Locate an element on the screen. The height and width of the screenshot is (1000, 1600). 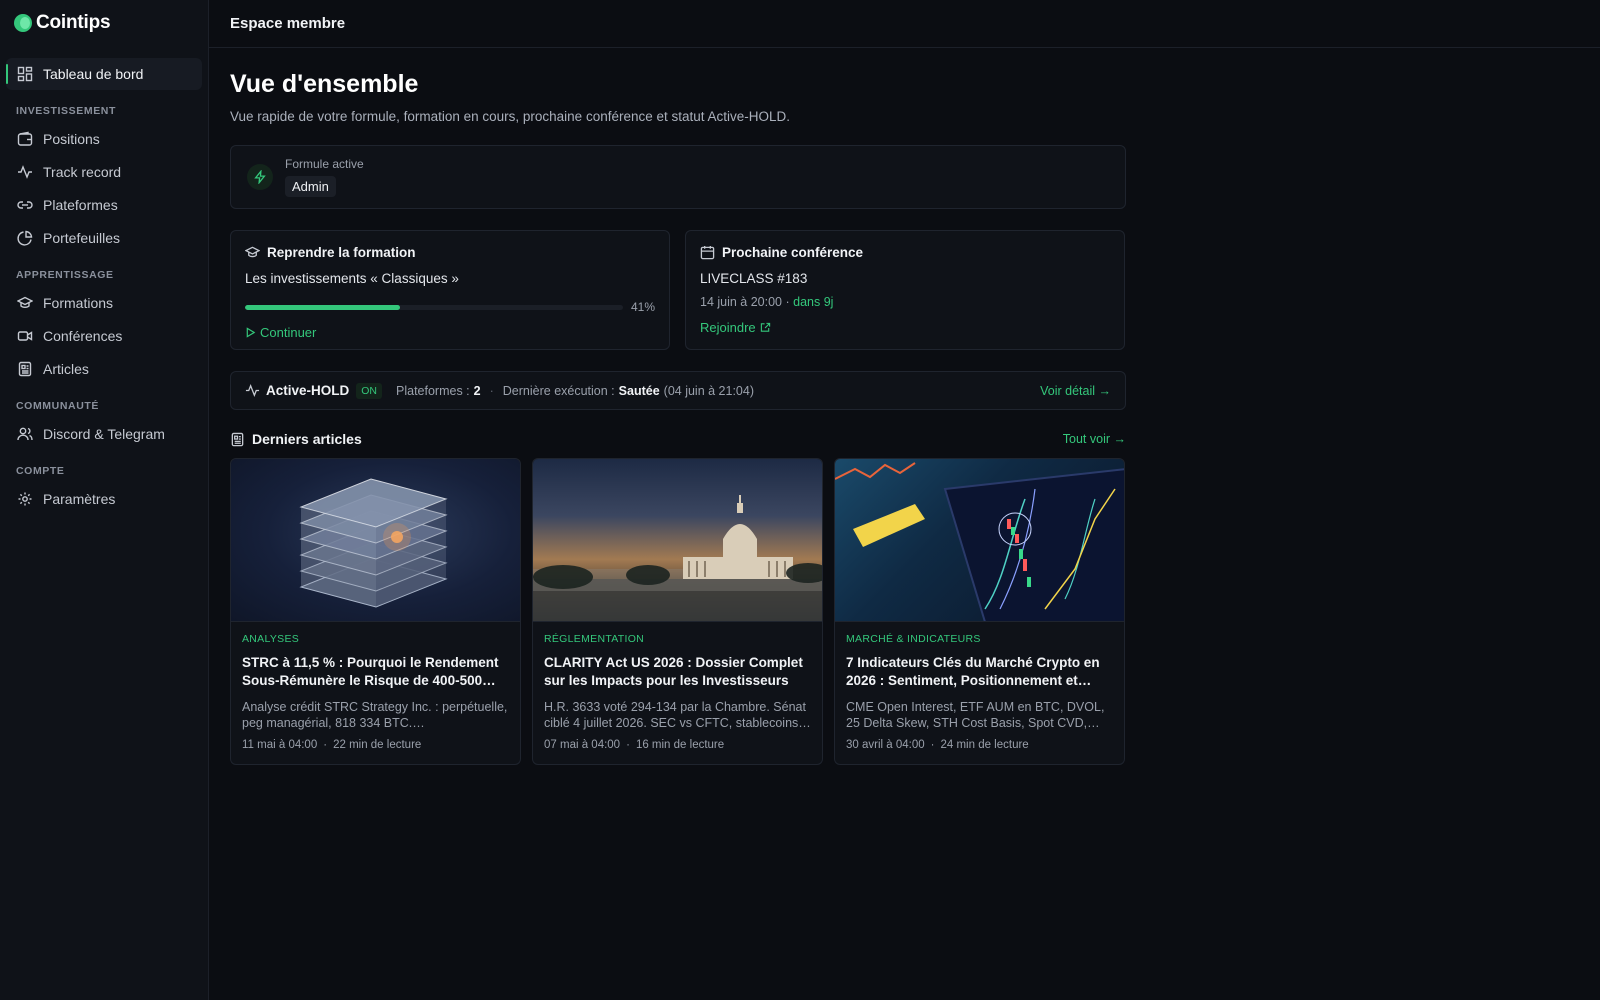
glass-layers-image is located at coordinates (373, 543).